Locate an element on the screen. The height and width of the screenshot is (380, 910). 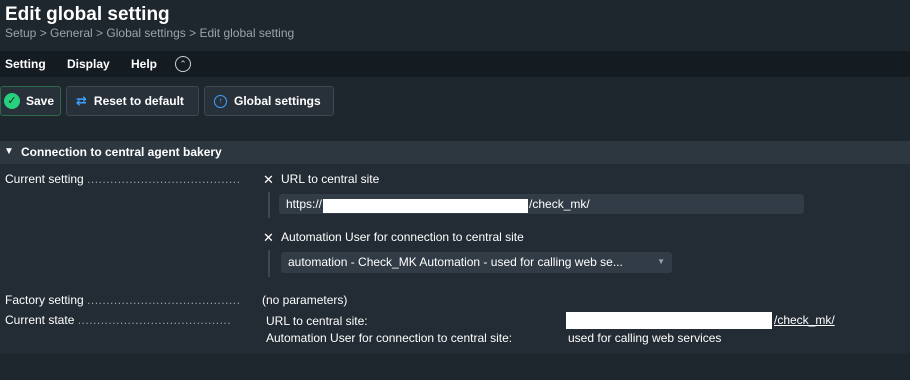
section-title: Connection to central agent bakery is located at coordinates (121, 152).